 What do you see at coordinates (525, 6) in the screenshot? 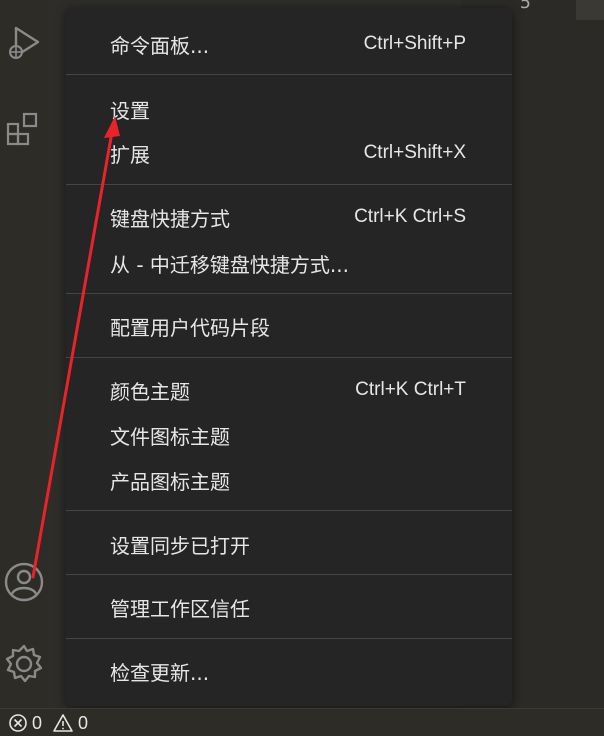
I see `line-number: 5` at bounding box center [525, 6].